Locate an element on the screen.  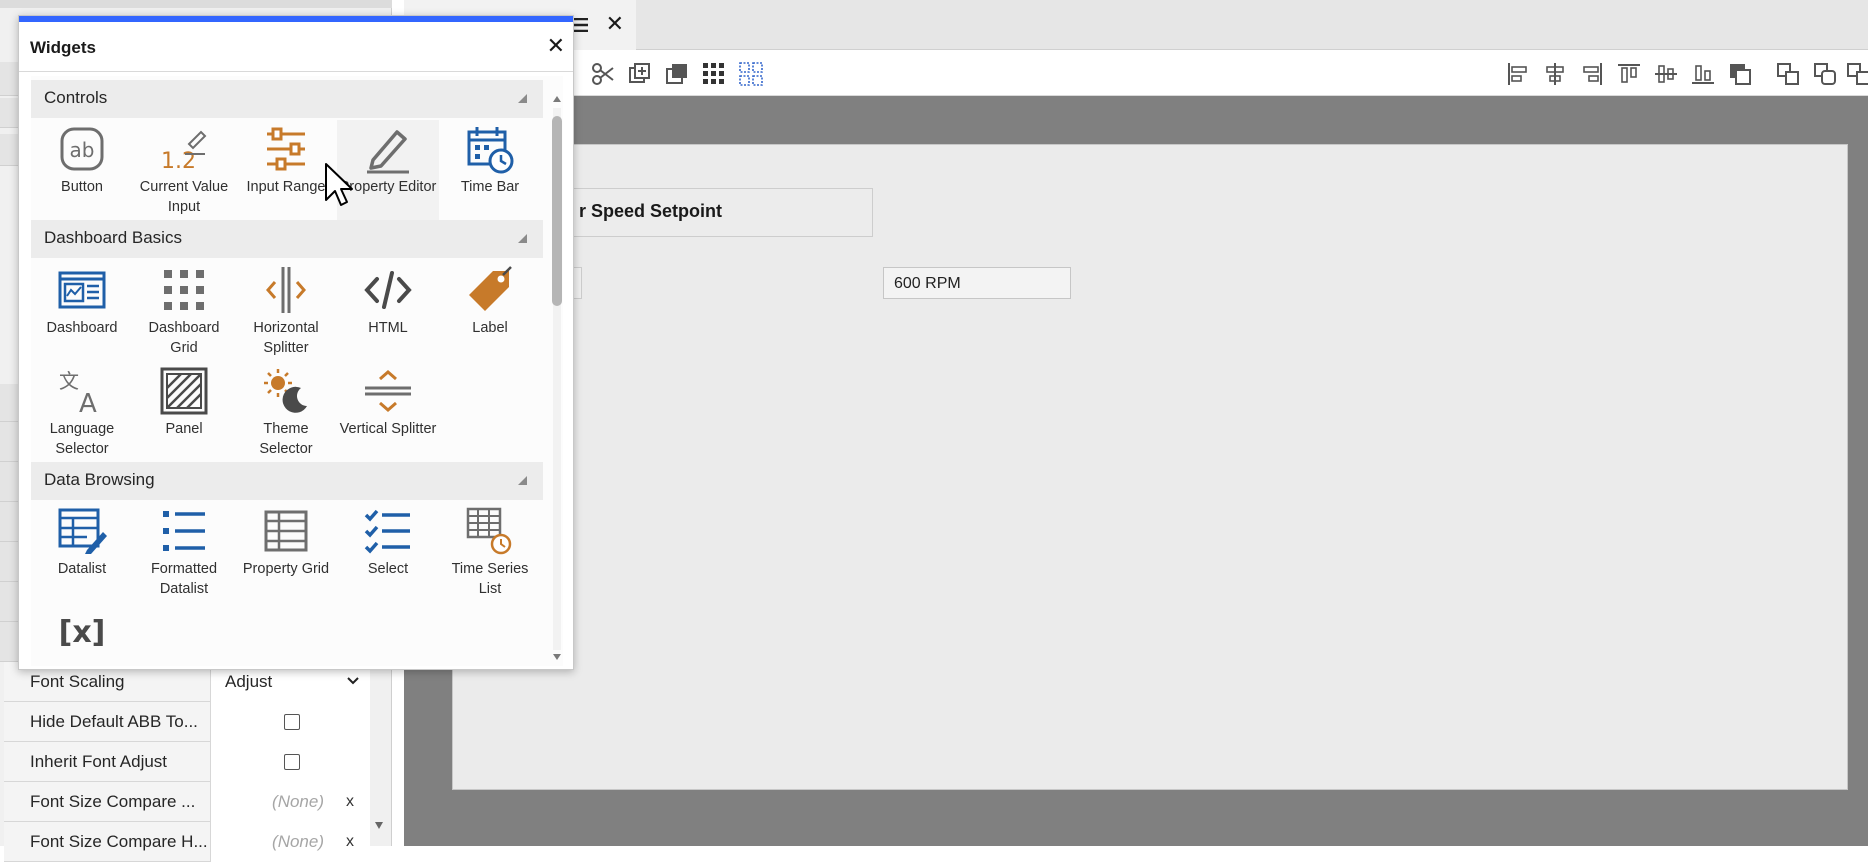
language-selector-icon: 文A is located at coordinates (78, 392).